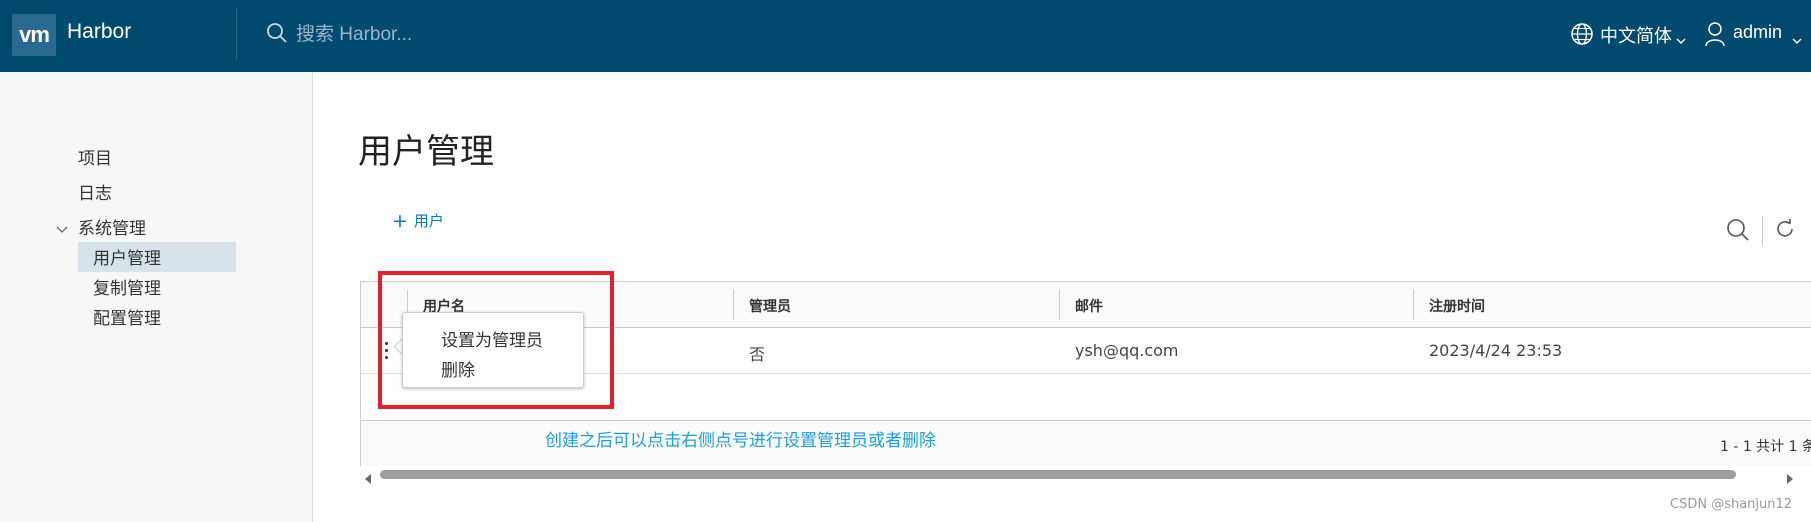 The width and height of the screenshot is (1811, 522). Describe the element at coordinates (1636, 36) in the screenshot. I see `language-label: 中文简体` at that location.